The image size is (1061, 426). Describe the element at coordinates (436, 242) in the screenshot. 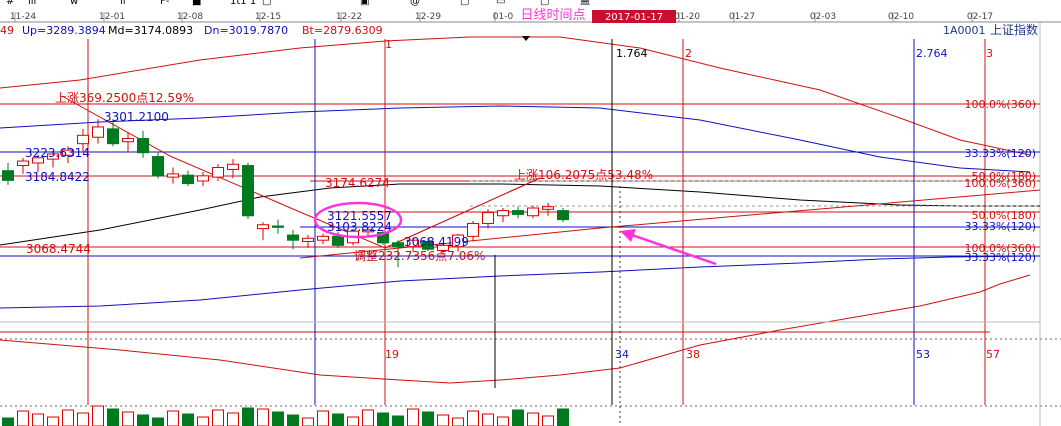

I see `price-label: 3068.4199` at that location.